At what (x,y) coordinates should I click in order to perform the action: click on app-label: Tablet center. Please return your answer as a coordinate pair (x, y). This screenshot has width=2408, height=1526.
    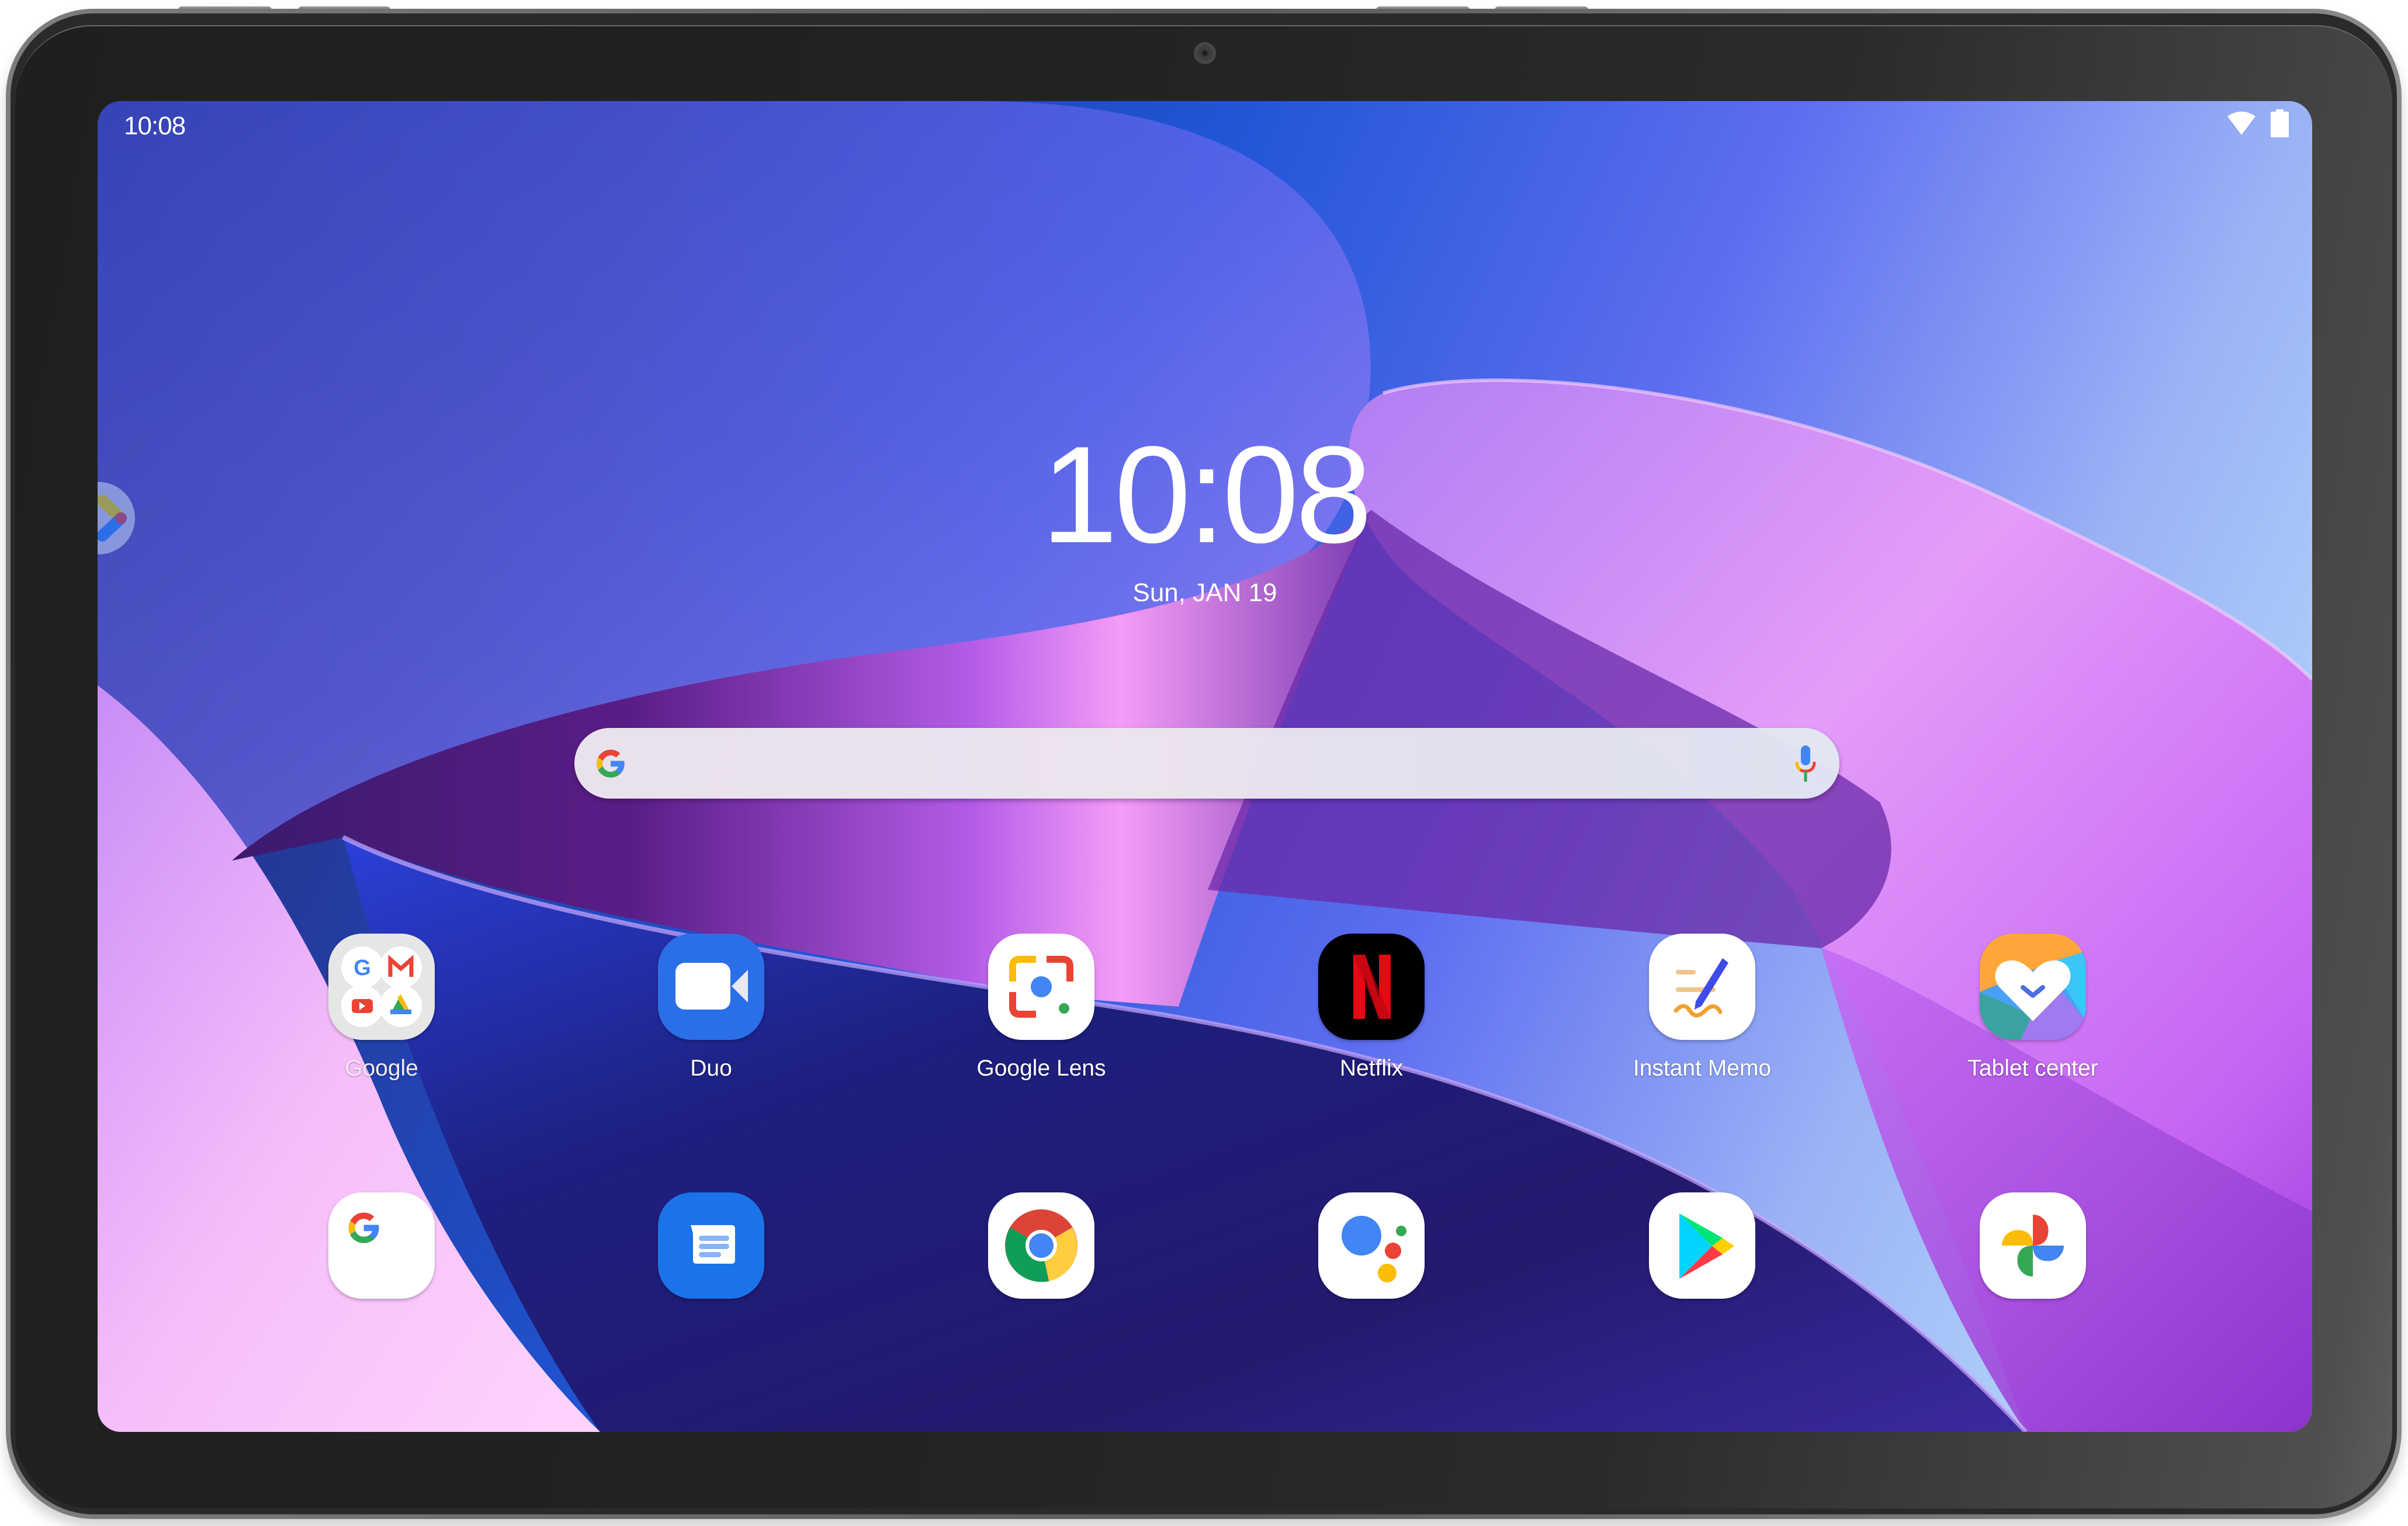
    Looking at the image, I should click on (2032, 1068).